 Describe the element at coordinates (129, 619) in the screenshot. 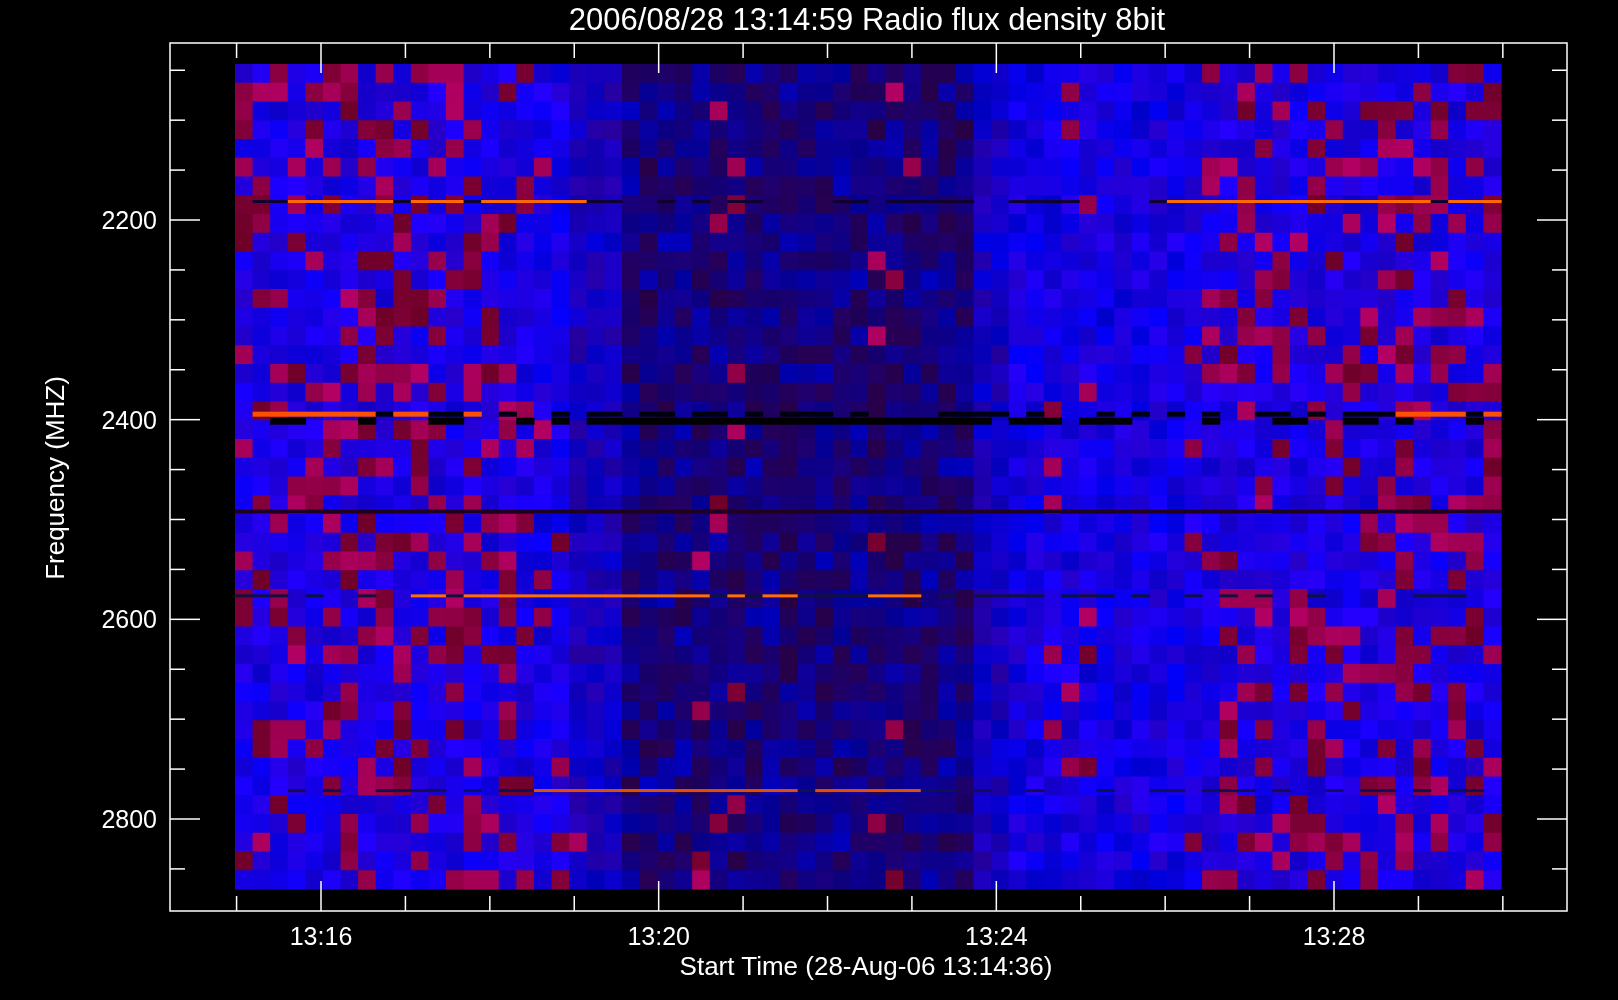

I see `tick-label: 2600` at that location.